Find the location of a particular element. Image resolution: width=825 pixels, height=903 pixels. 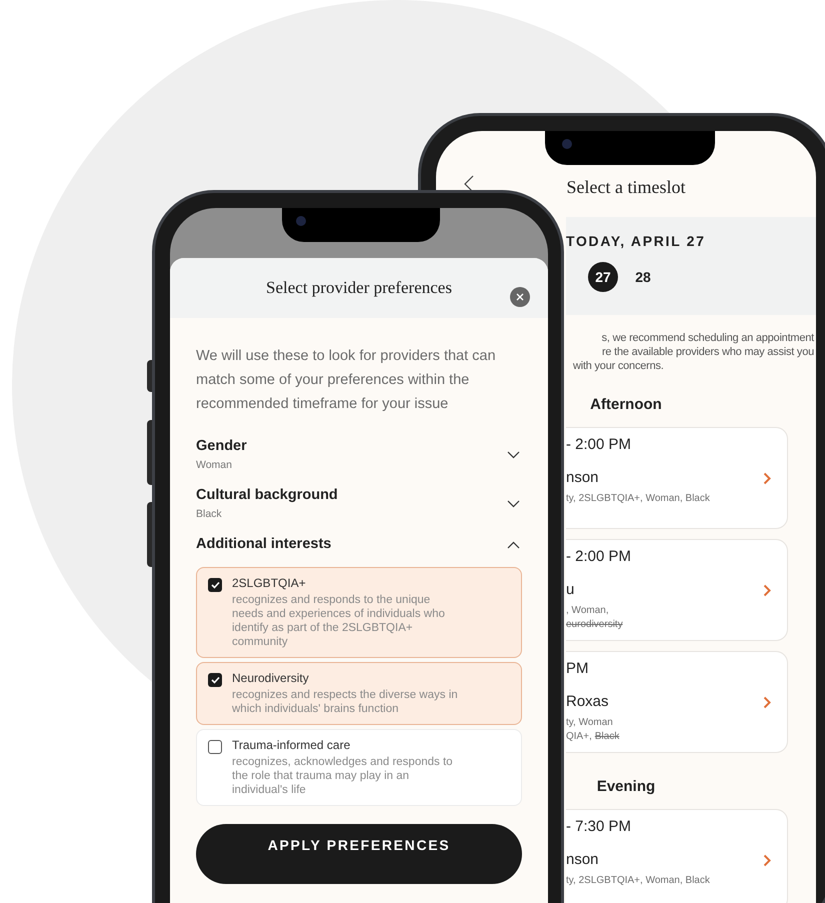

interest-option: 2SLGBTQIA+ recognizes and responds to the unique needs and experiences of individuals who identify as part of the 2SLGBTQIA+ community is located at coordinates (359, 612).